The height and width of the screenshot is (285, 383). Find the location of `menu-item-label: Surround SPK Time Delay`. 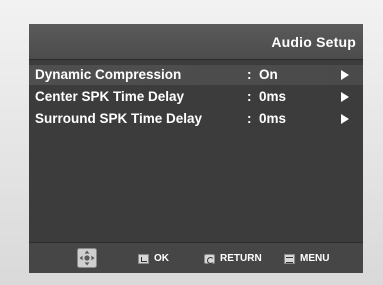

menu-item-label: Surround SPK Time Delay is located at coordinates (119, 118).